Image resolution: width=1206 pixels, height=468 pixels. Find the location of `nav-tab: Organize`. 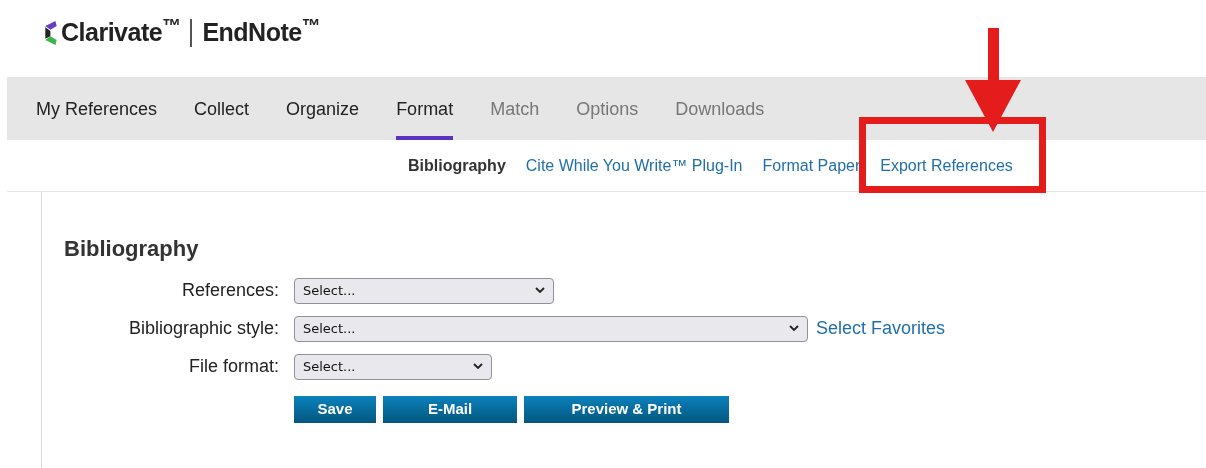

nav-tab: Organize is located at coordinates (323, 108).